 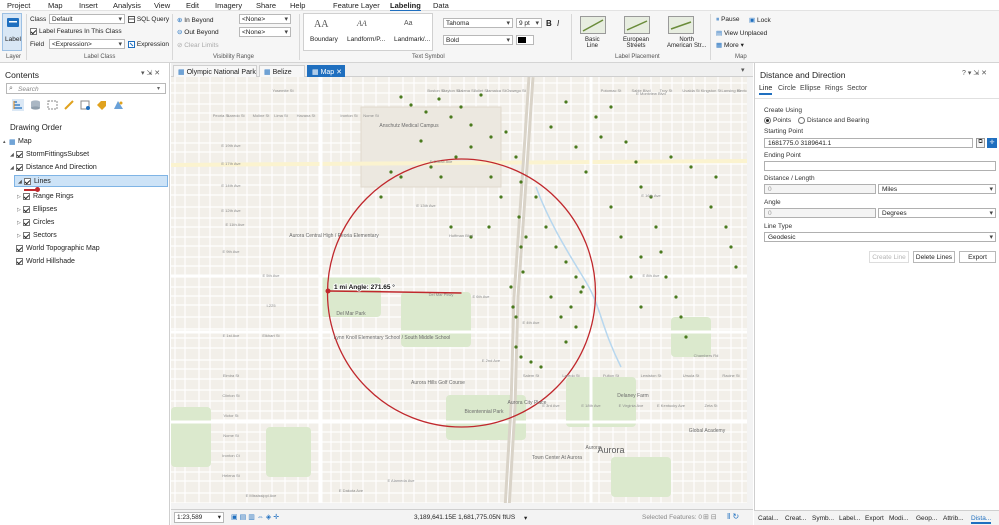 I want to click on scale-dropdown: 1:23,589 ▾, so click(x=199, y=517).